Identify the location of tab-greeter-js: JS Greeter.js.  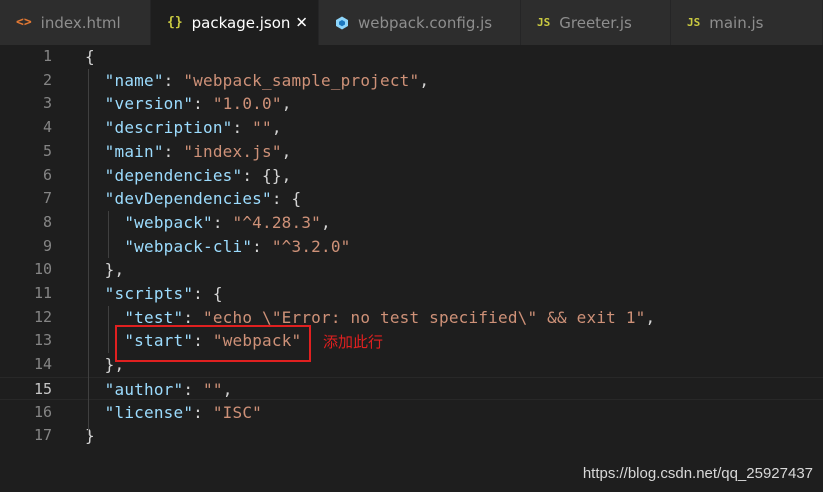
(596, 22).